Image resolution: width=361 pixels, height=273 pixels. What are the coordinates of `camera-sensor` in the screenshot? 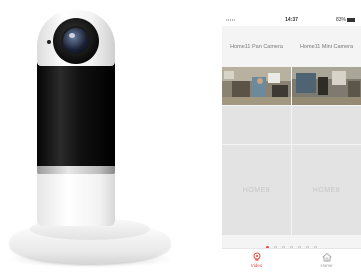 It's located at (49, 42).